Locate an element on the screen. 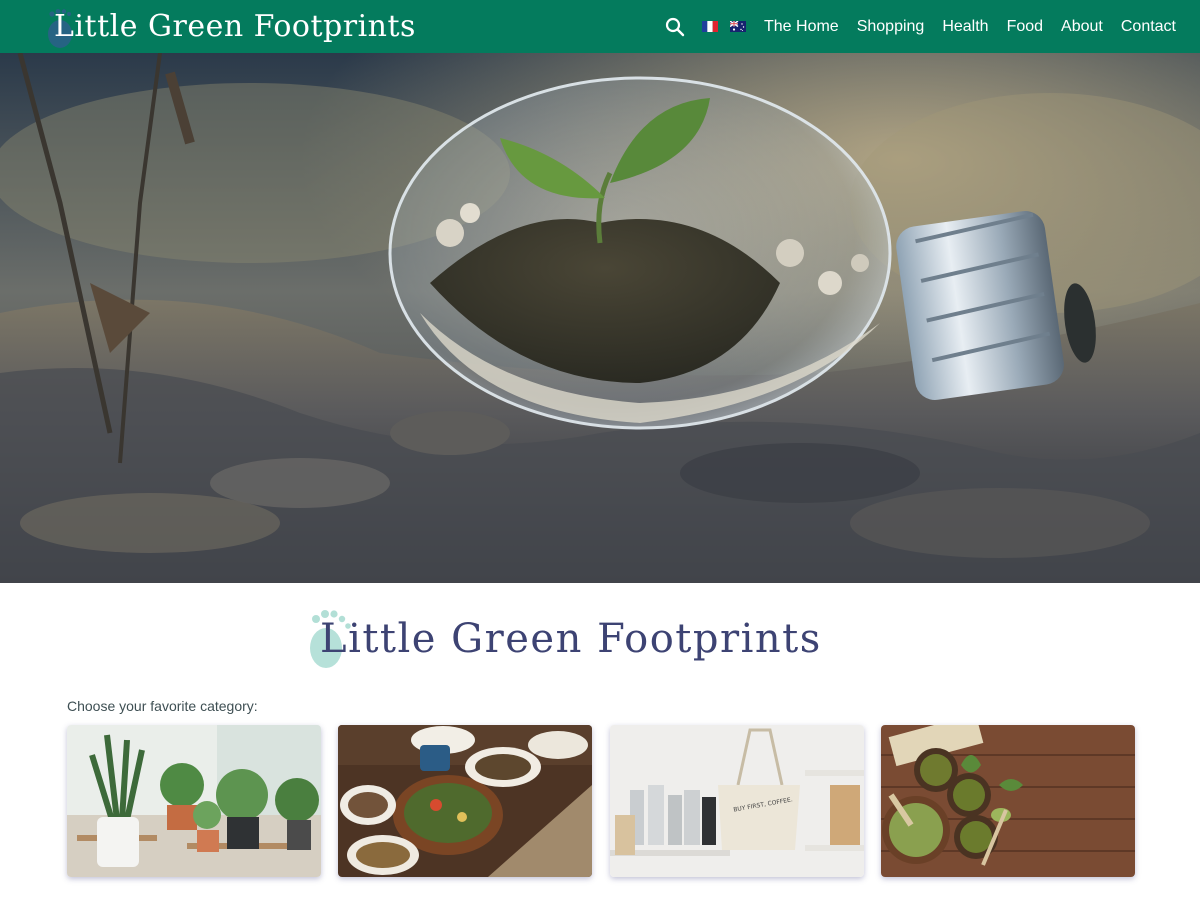 The width and height of the screenshot is (1200, 900). nav-link-contact: Contact is located at coordinates (1148, 27).